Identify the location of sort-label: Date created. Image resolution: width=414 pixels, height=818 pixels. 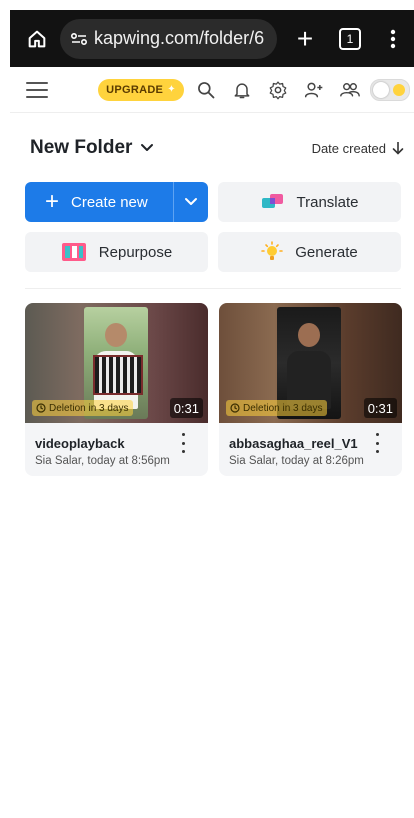
(348, 148).